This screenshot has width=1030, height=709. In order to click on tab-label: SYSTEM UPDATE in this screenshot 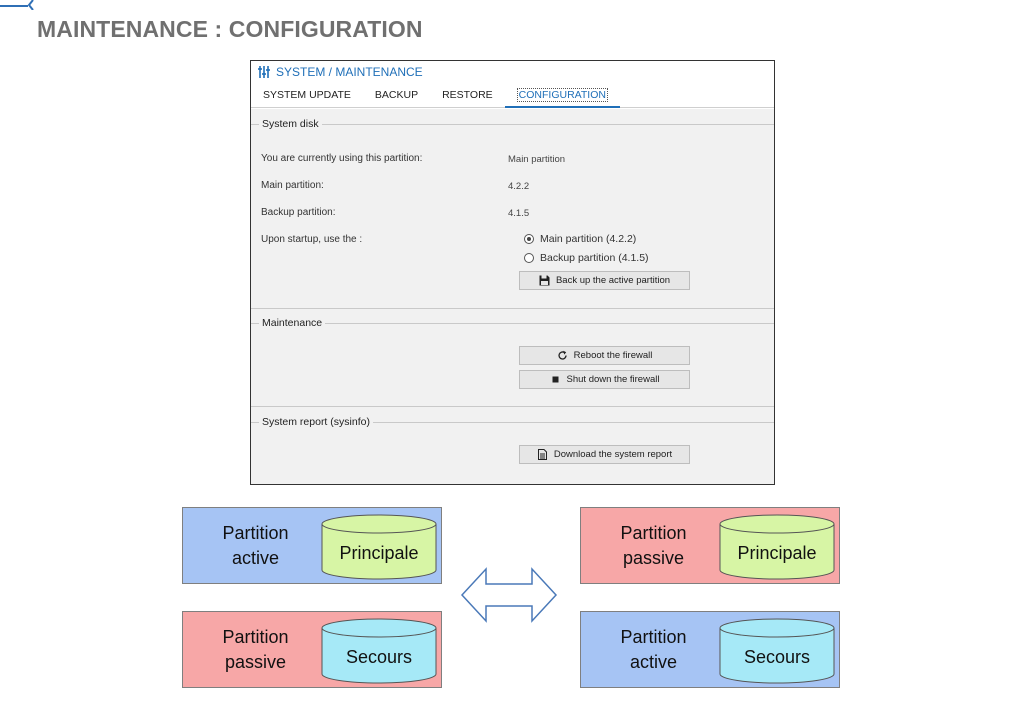, I will do `click(307, 95)`.